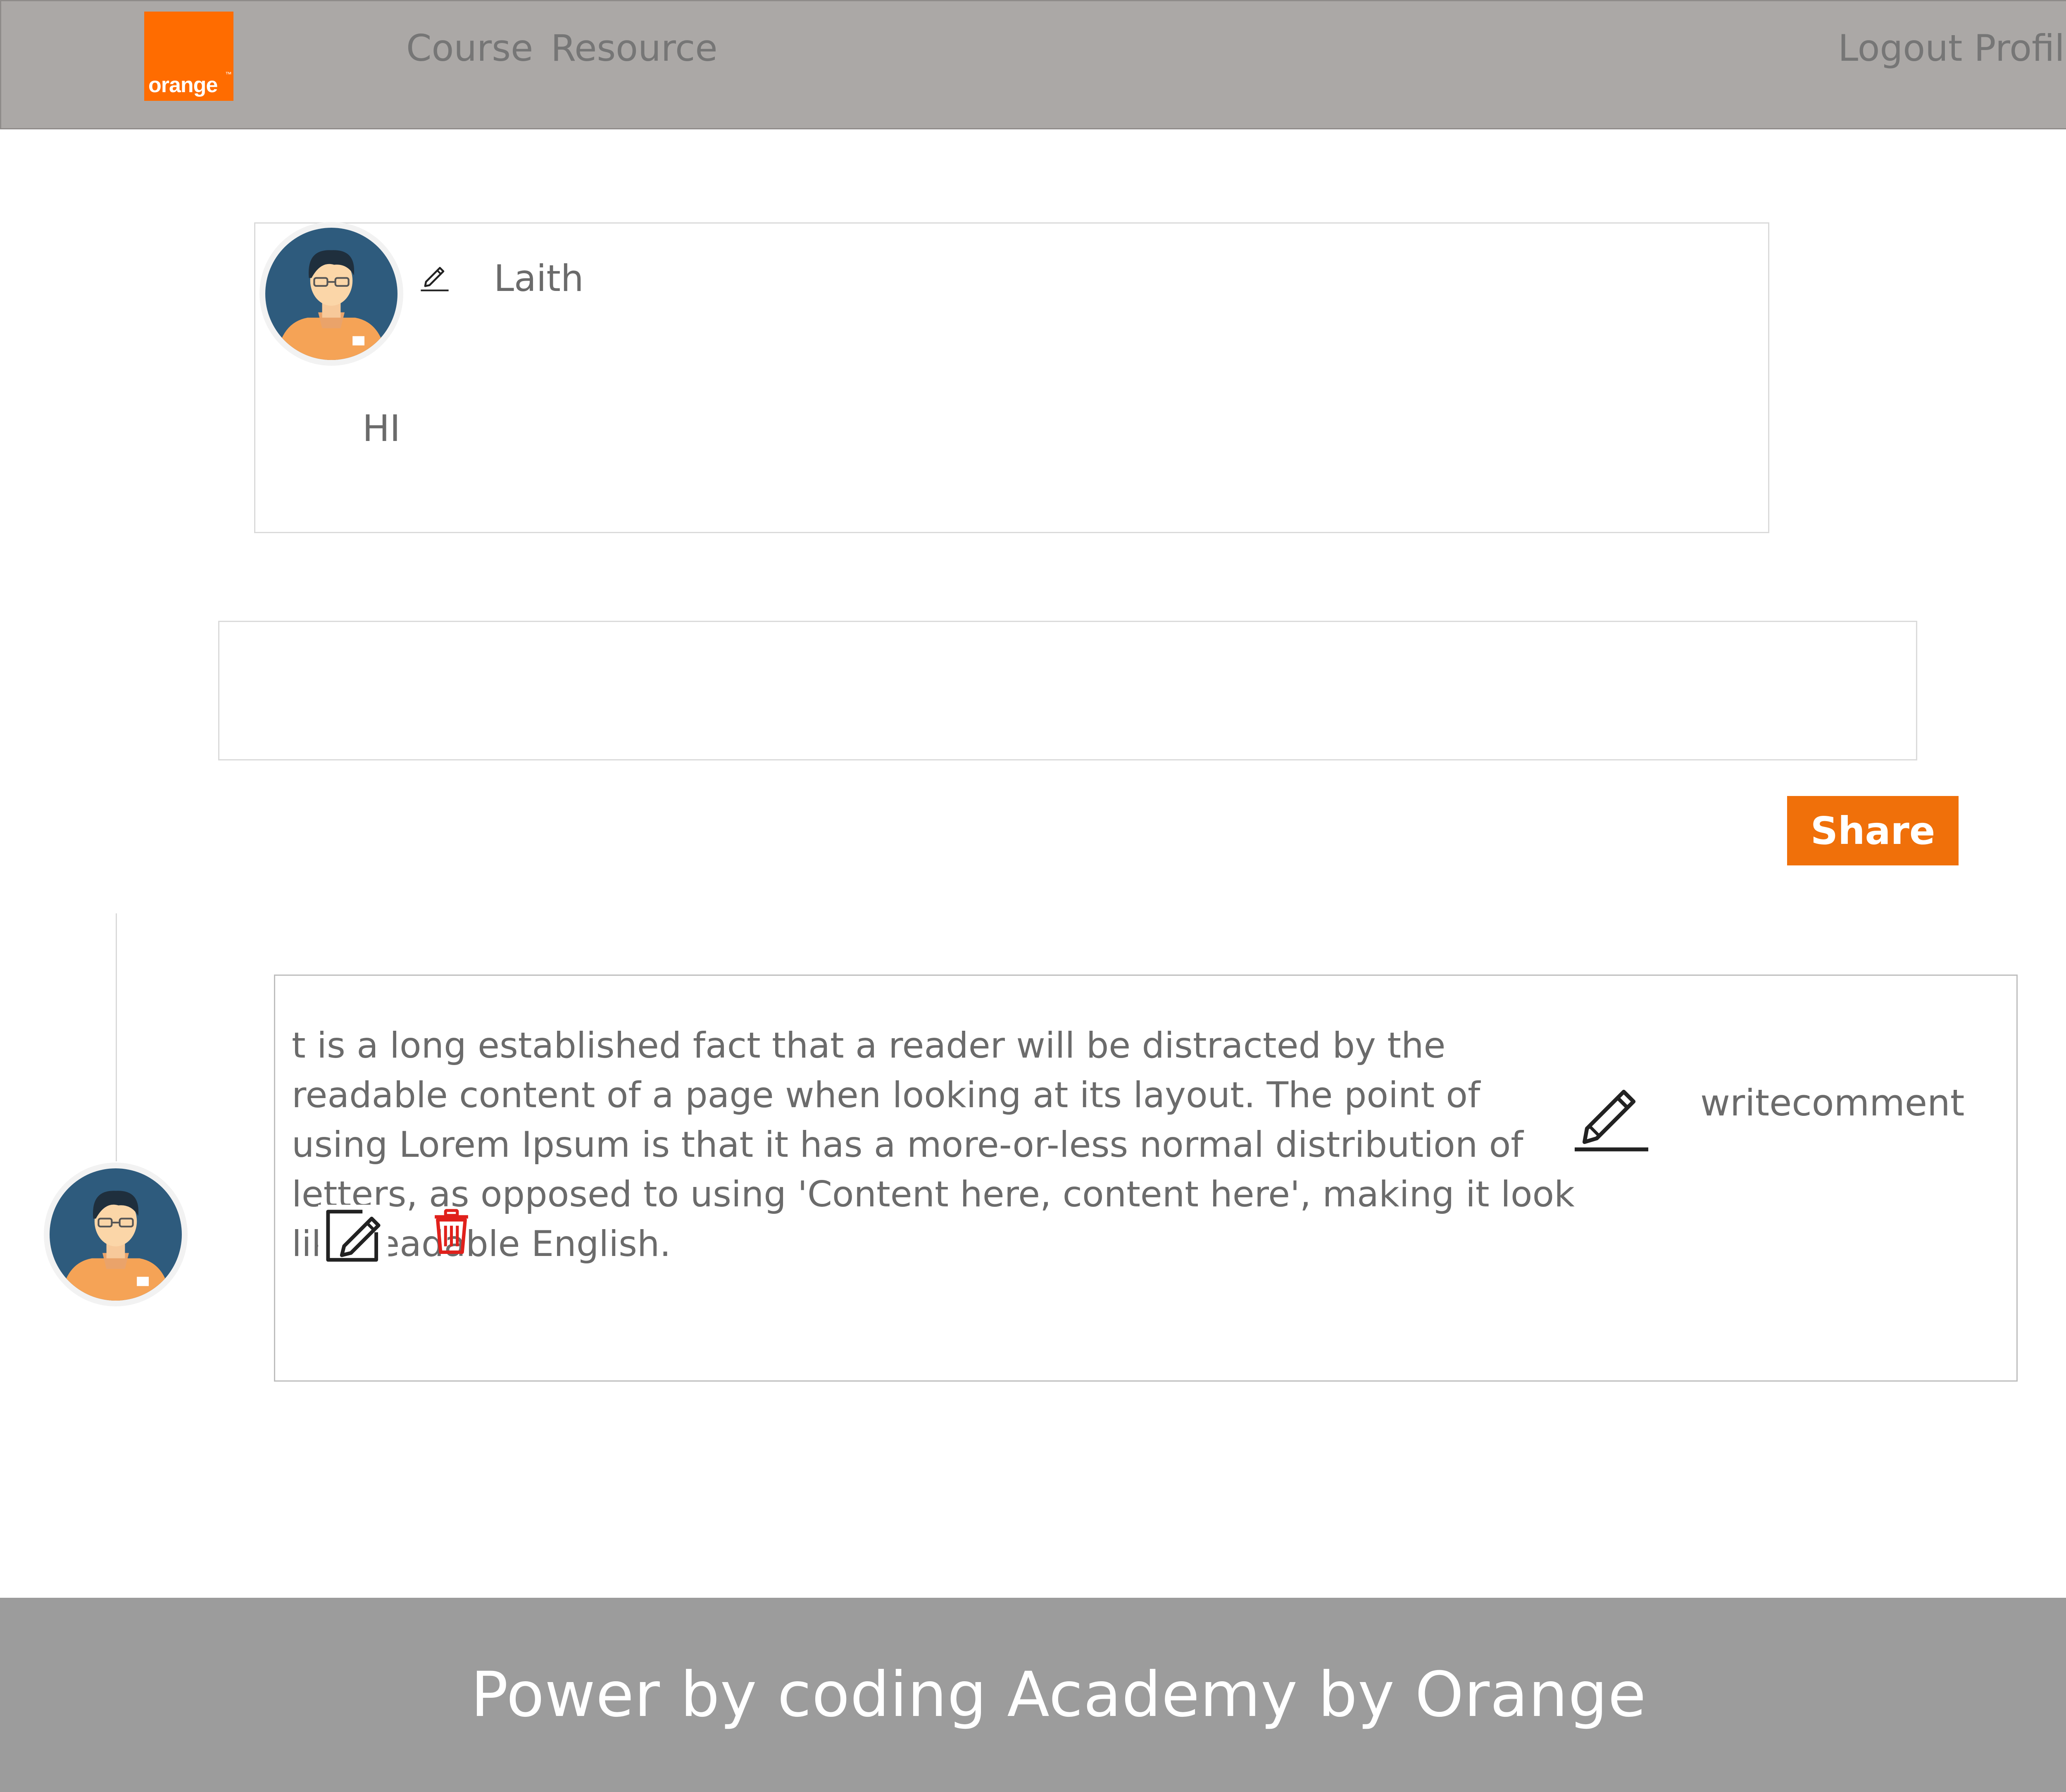 This screenshot has height=1792, width=2066. What do you see at coordinates (1611, 1114) in the screenshot?
I see `write-comment-pencil-icon` at bounding box center [1611, 1114].